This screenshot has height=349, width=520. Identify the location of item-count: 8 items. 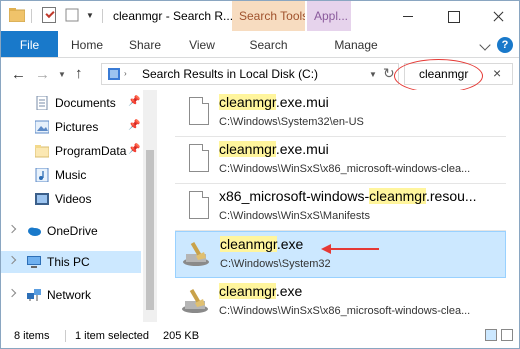
(32, 336).